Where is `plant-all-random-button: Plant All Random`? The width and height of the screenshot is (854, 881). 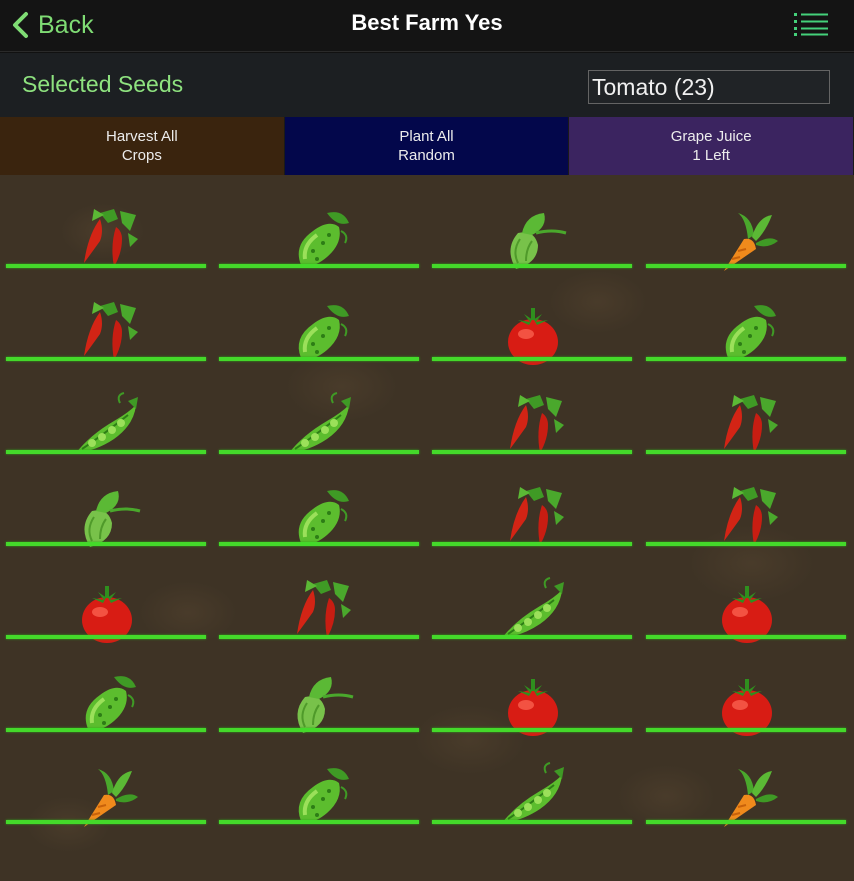 plant-all-random-button: Plant All Random is located at coordinates (427, 146).